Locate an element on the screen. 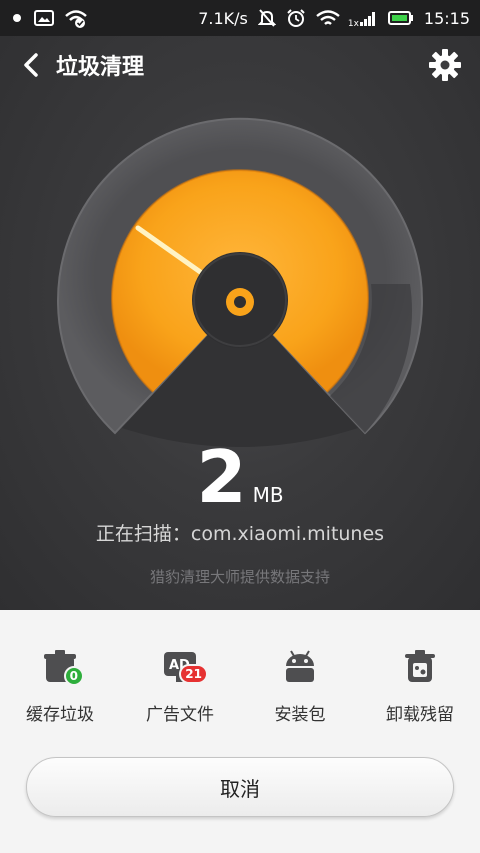 The width and height of the screenshot is (480, 853). status-bar: 7.1K/s 1x 15:15 is located at coordinates (240, 18).